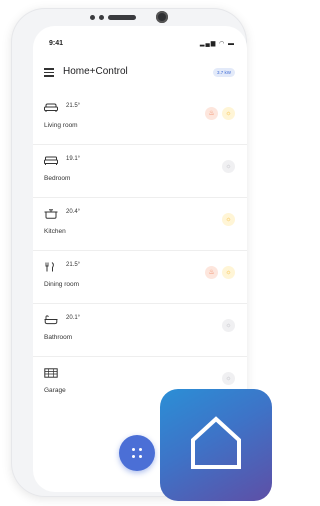  What do you see at coordinates (122, 17) in the screenshot?
I see `speaker-grille` at bounding box center [122, 17].